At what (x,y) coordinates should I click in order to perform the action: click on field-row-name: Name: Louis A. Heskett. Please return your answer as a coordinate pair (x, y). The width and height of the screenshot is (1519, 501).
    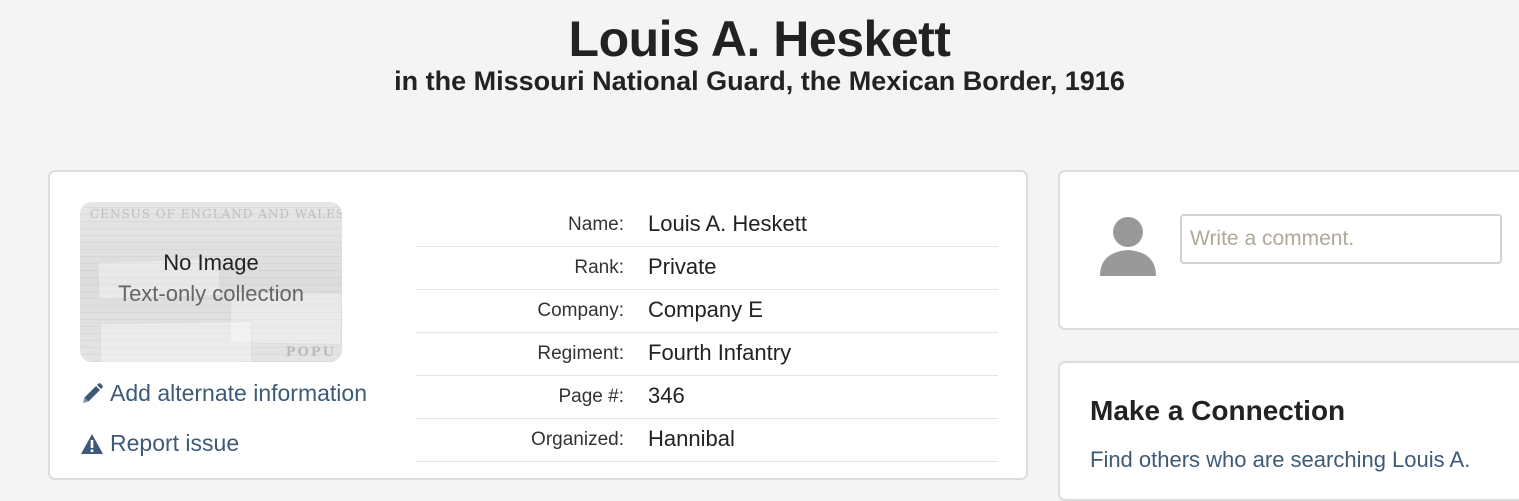
    Looking at the image, I should click on (707, 225).